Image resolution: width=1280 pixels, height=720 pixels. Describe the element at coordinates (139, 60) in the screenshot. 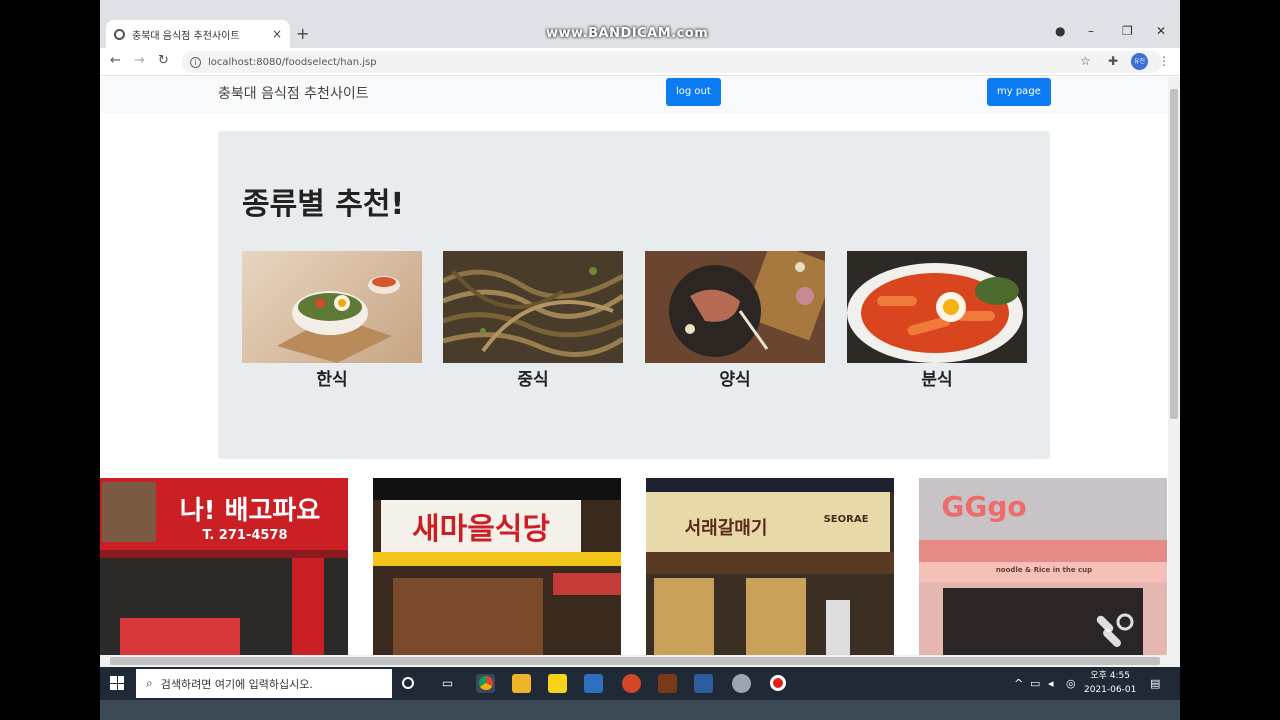

I see `forward-icon: →` at that location.